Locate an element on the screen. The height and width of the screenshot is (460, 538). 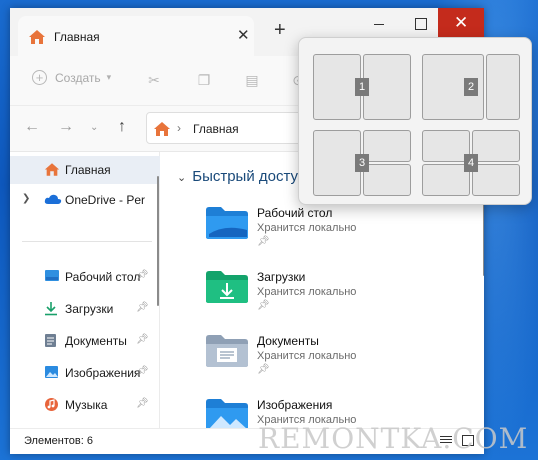
new-button-label: Создать is located at coordinates (78, 77).